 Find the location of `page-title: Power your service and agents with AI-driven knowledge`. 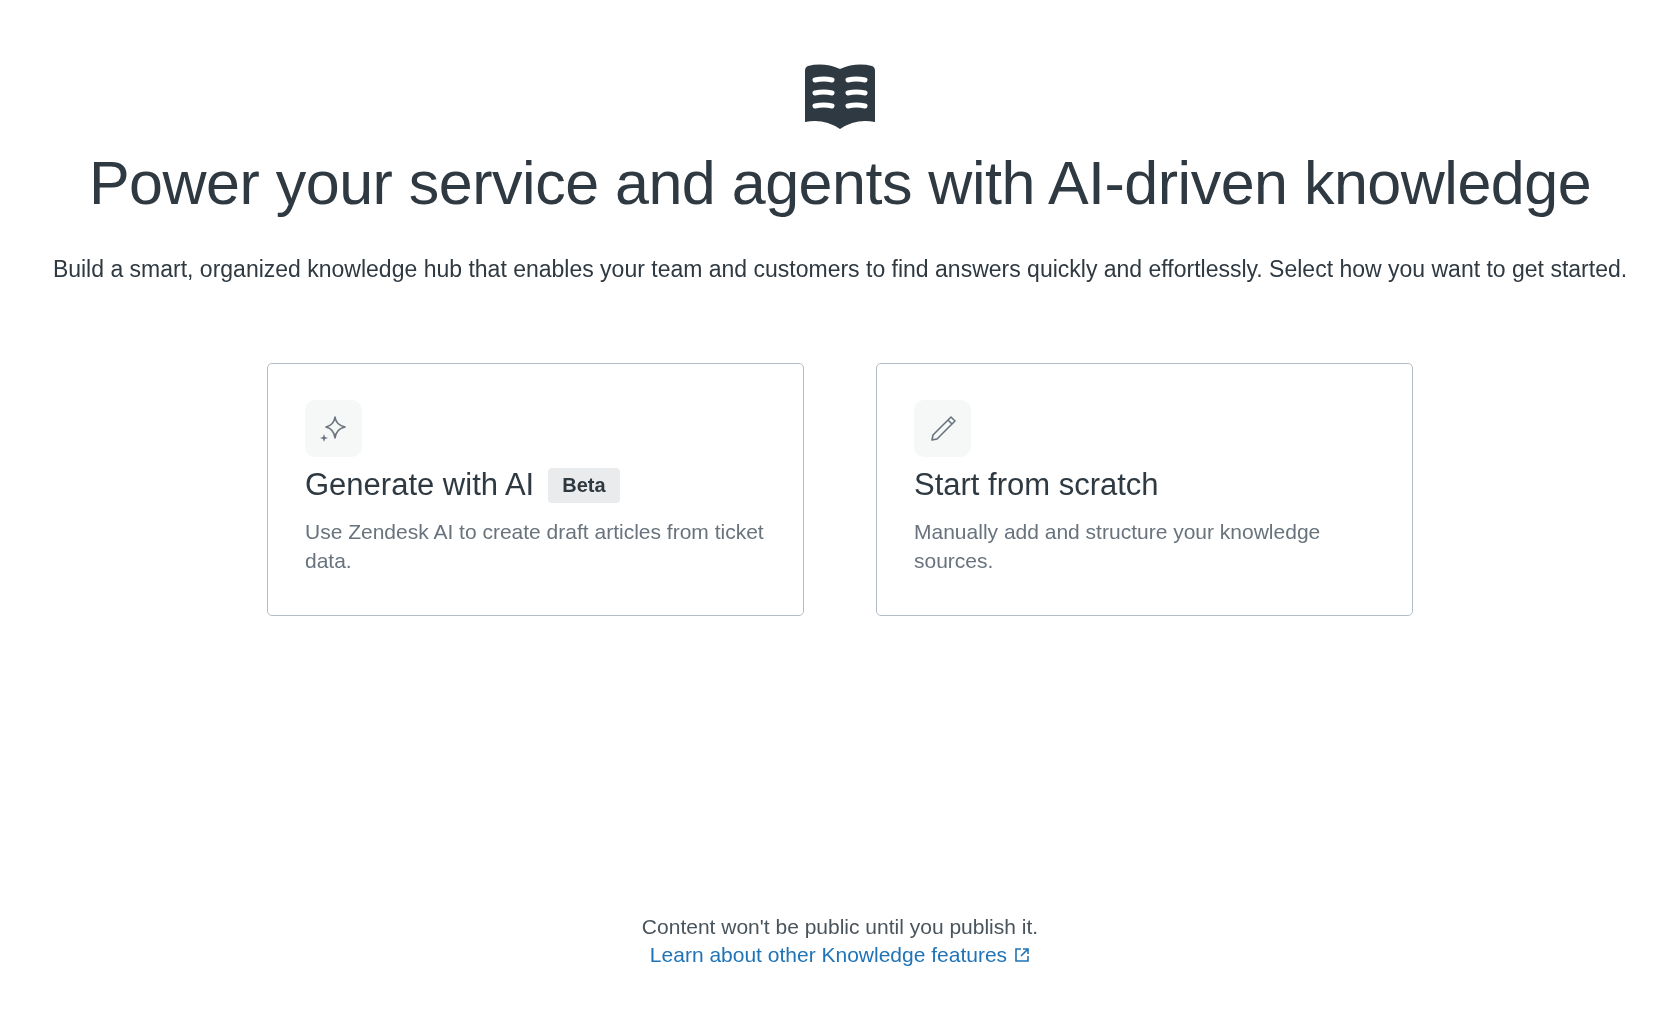

page-title: Power your service and agents with AI-driven knowledge is located at coordinates (840, 183).